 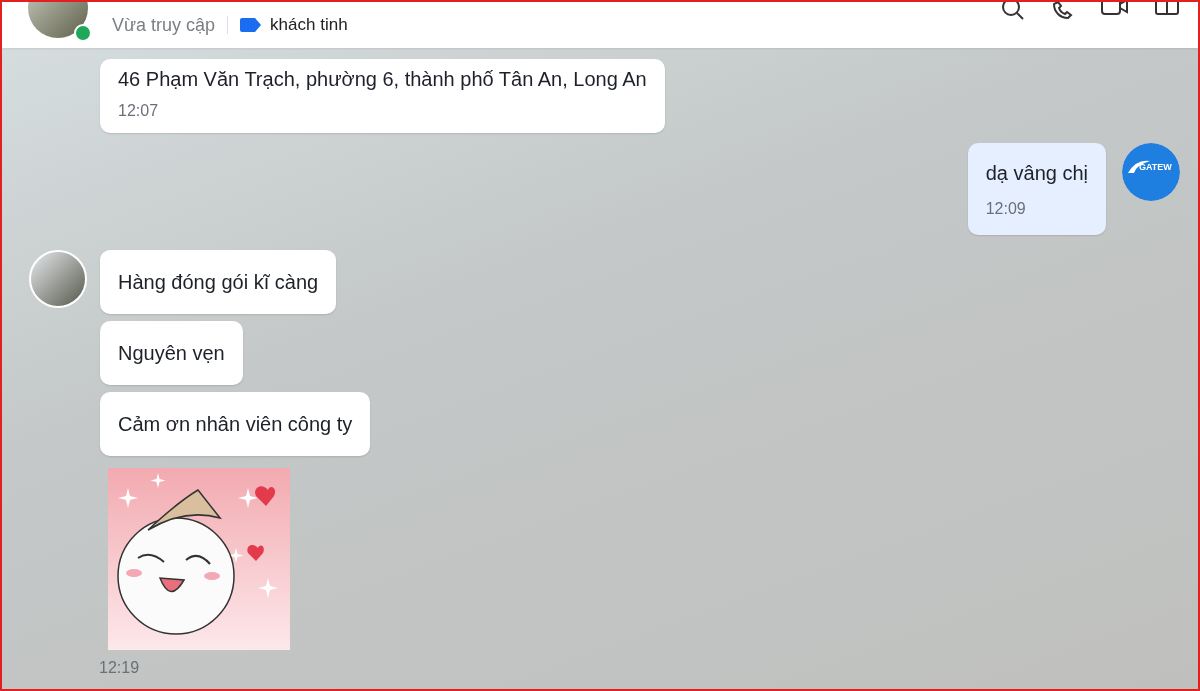 What do you see at coordinates (120, 668) in the screenshot?
I see `message-time: 12:19` at bounding box center [120, 668].